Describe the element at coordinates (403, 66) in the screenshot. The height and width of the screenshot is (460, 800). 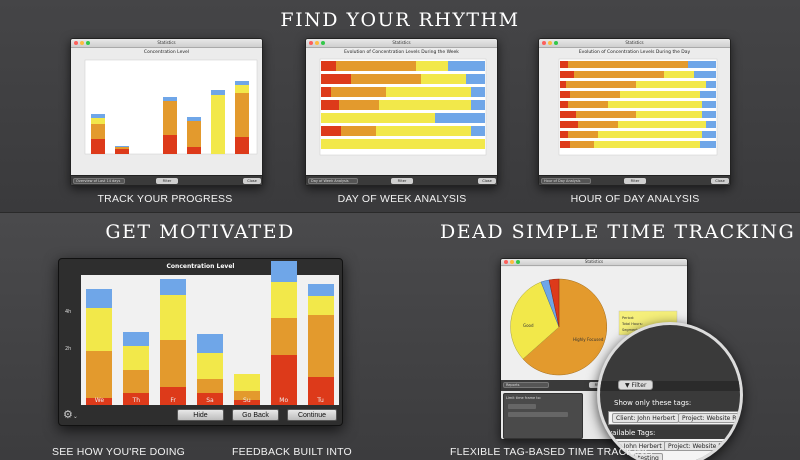
I see `row-mo` at that location.